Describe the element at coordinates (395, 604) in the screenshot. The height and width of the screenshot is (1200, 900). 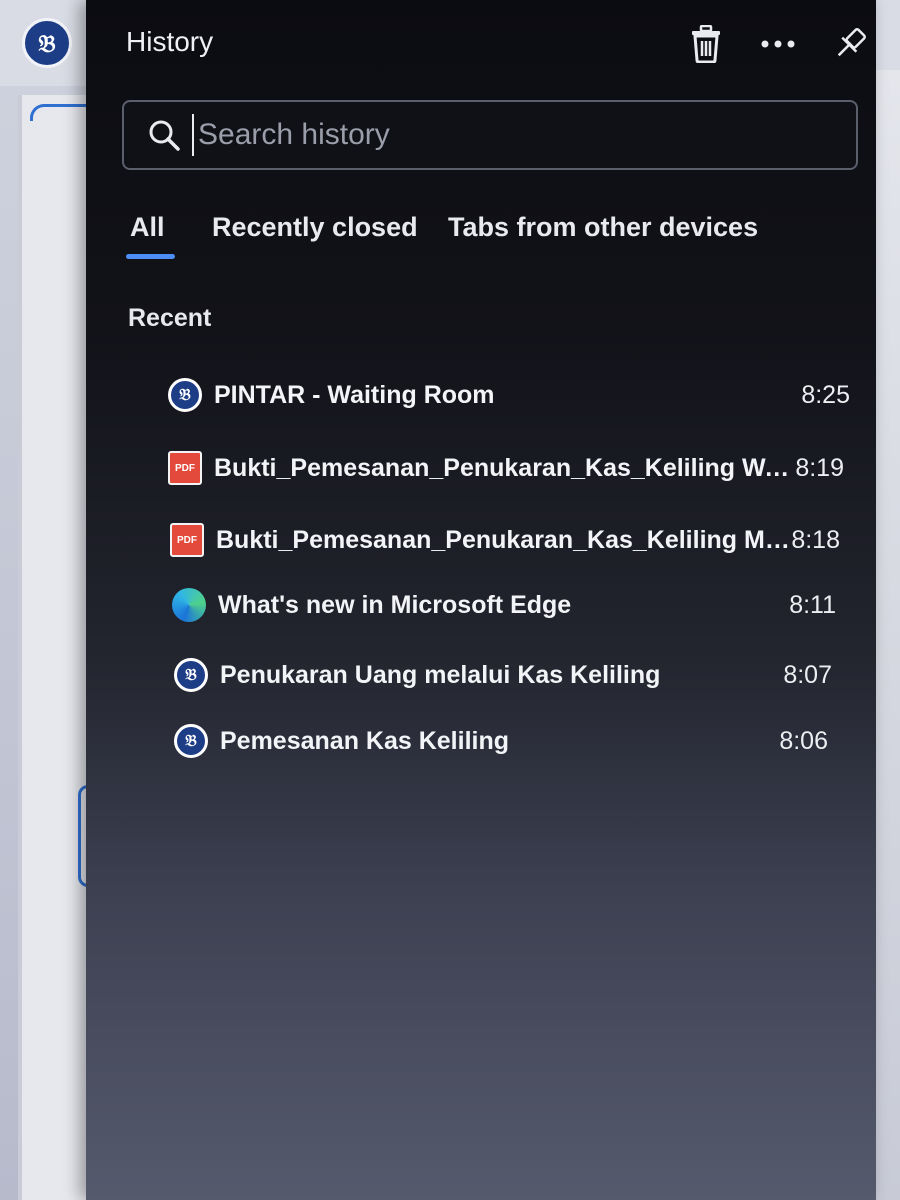
I see `history-item-title: What's new in Microsoft Edge` at that location.